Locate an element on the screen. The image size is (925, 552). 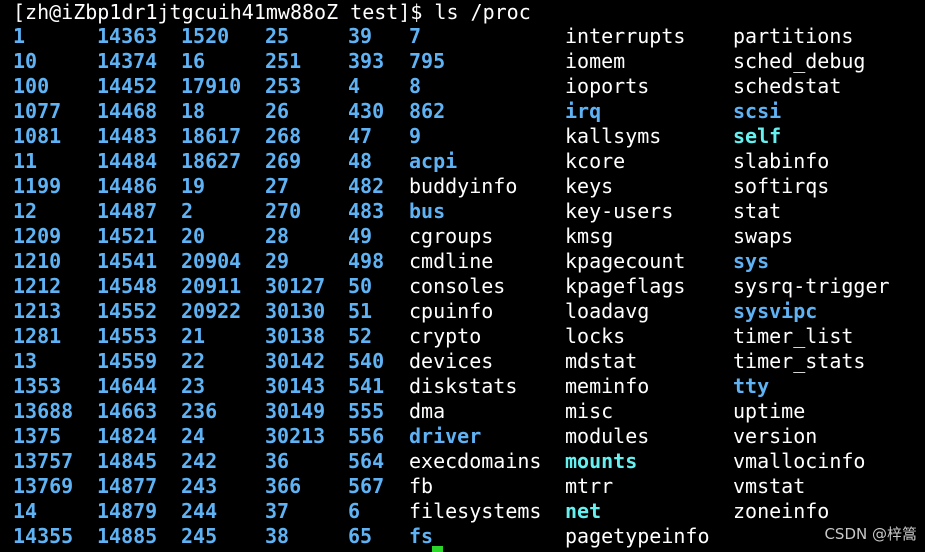
directory-entry: 270 is located at coordinates (283, 211).